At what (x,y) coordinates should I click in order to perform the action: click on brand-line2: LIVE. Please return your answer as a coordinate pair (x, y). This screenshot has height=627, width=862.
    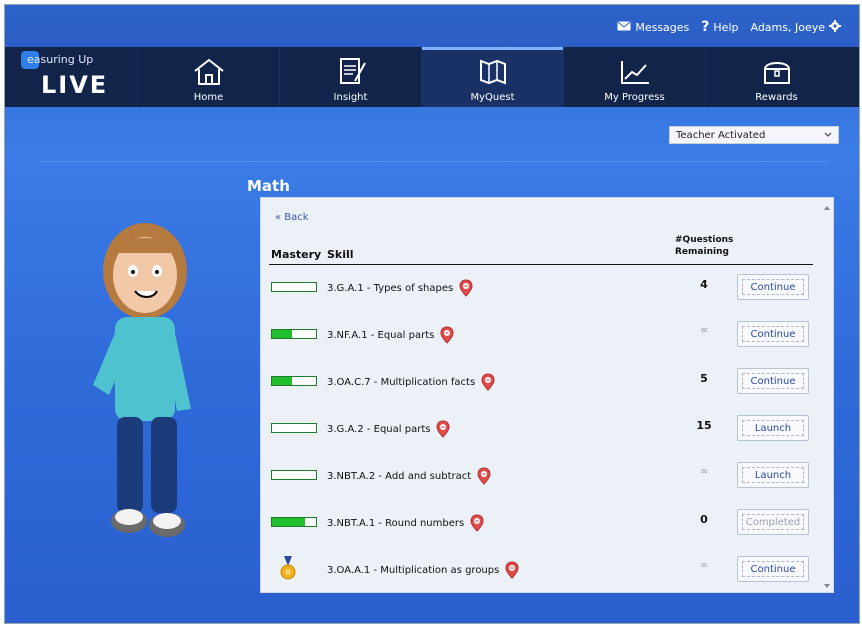
    Looking at the image, I should click on (75, 85).